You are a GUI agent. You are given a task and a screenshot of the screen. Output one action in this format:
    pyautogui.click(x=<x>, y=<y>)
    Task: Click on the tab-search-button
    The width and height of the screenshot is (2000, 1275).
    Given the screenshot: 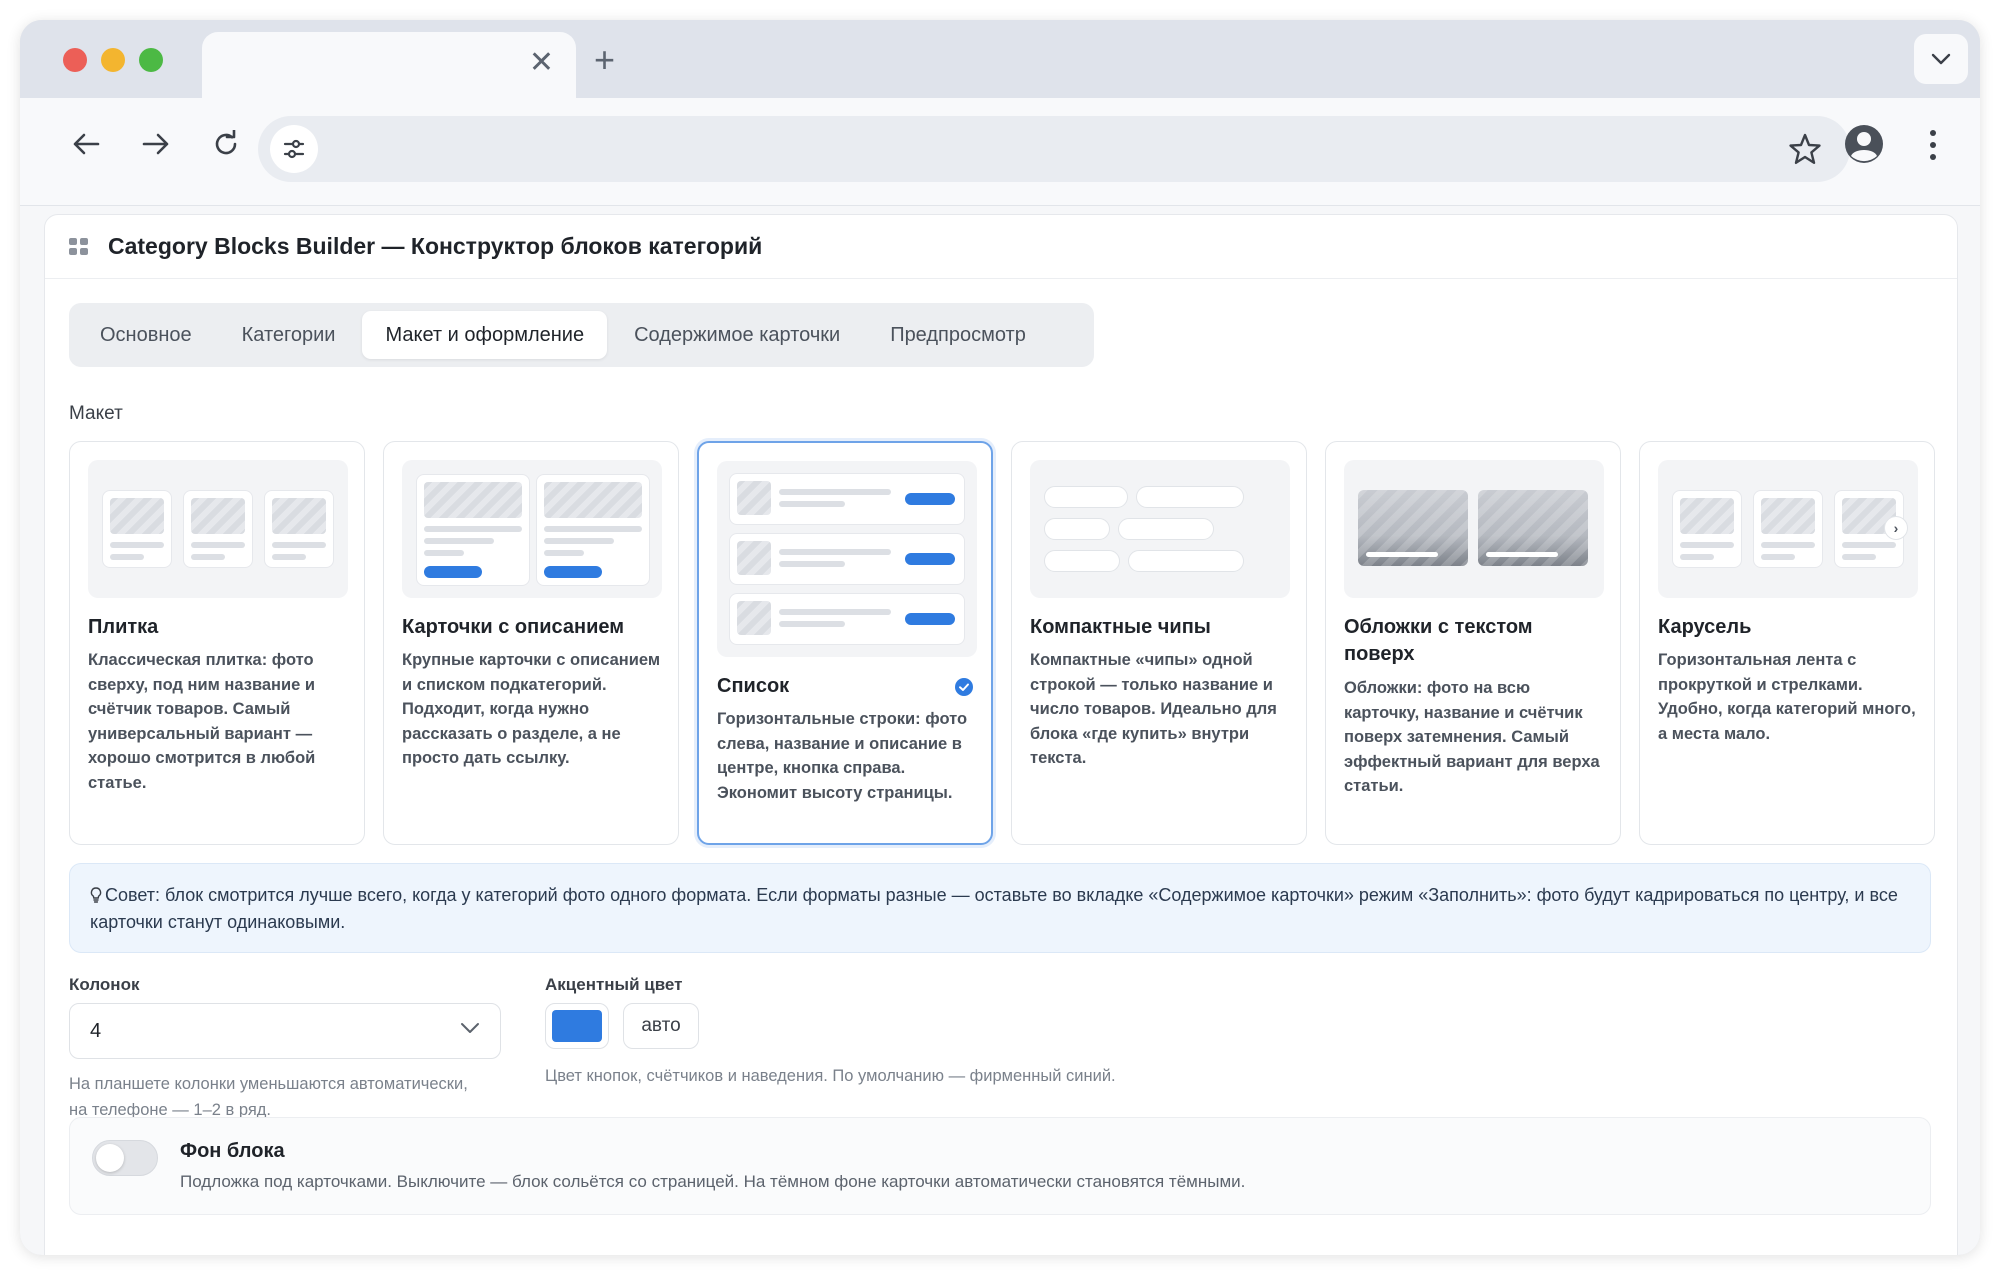 What is the action you would take?
    pyautogui.click(x=1941, y=59)
    